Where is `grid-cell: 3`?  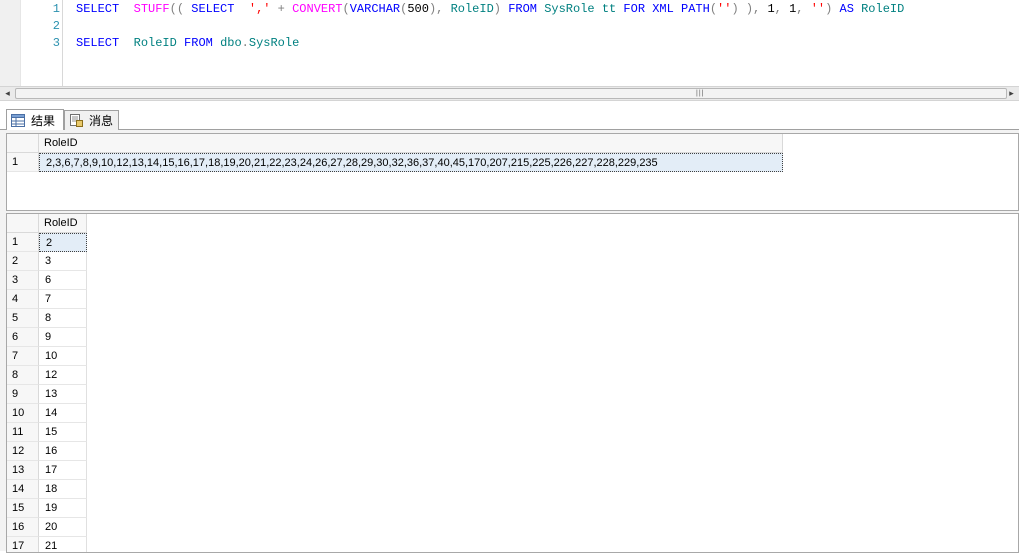
grid-cell: 3 is located at coordinates (63, 261).